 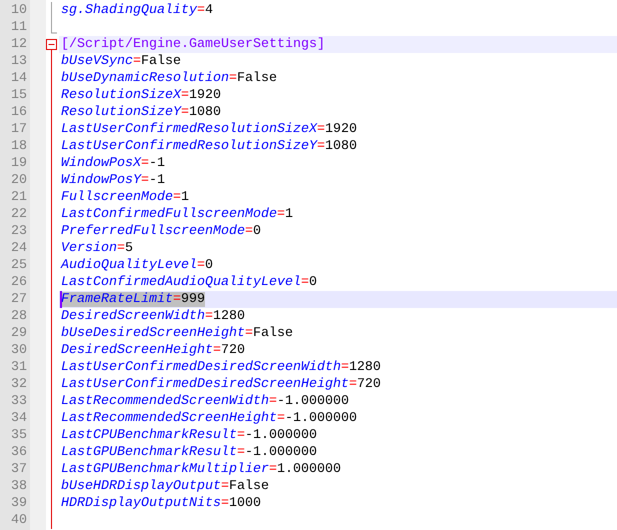 What do you see at coordinates (153, 316) in the screenshot?
I see `code-line: DesiredScreenWidth=1280` at bounding box center [153, 316].